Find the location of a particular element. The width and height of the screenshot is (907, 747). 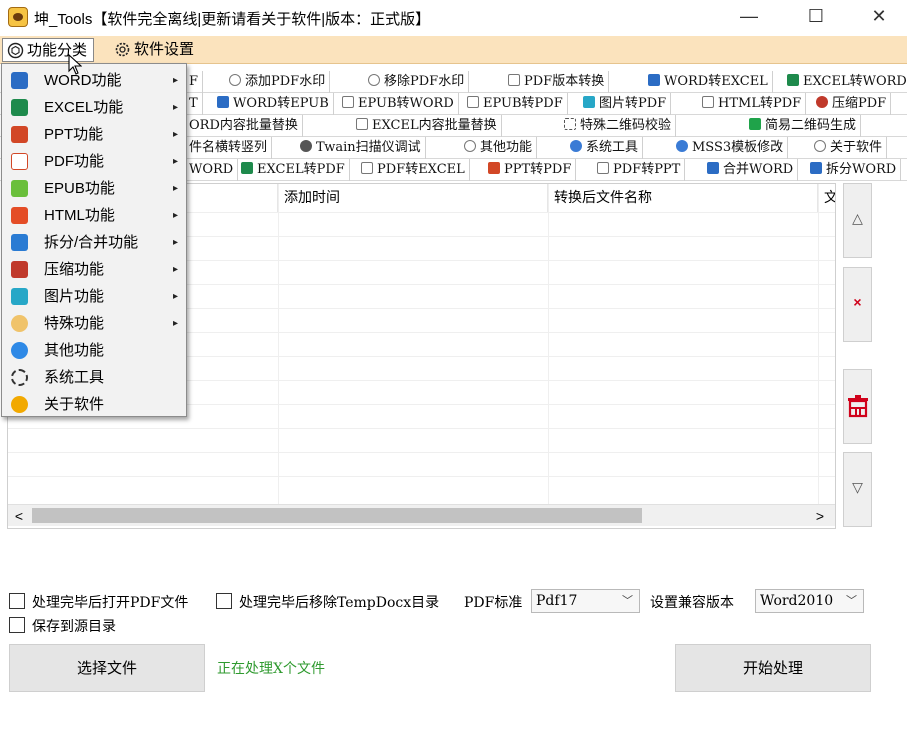

toolbar-item-word-replace: ORD内容批量替换 is located at coordinates (244, 126).